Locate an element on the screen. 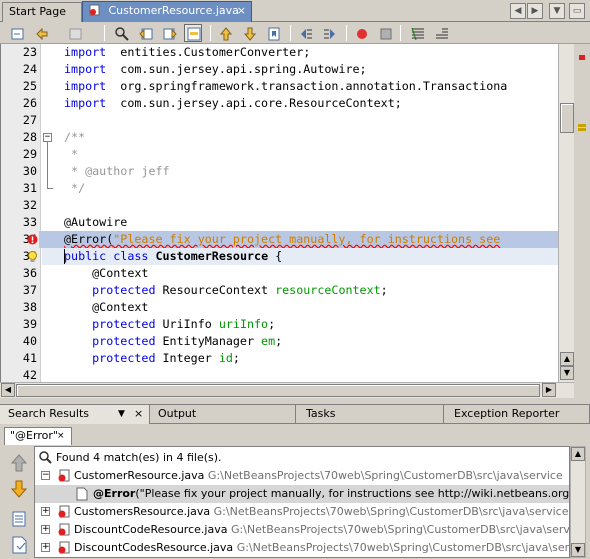 The image size is (590, 559). comment-icon is located at coordinates (417, 33).